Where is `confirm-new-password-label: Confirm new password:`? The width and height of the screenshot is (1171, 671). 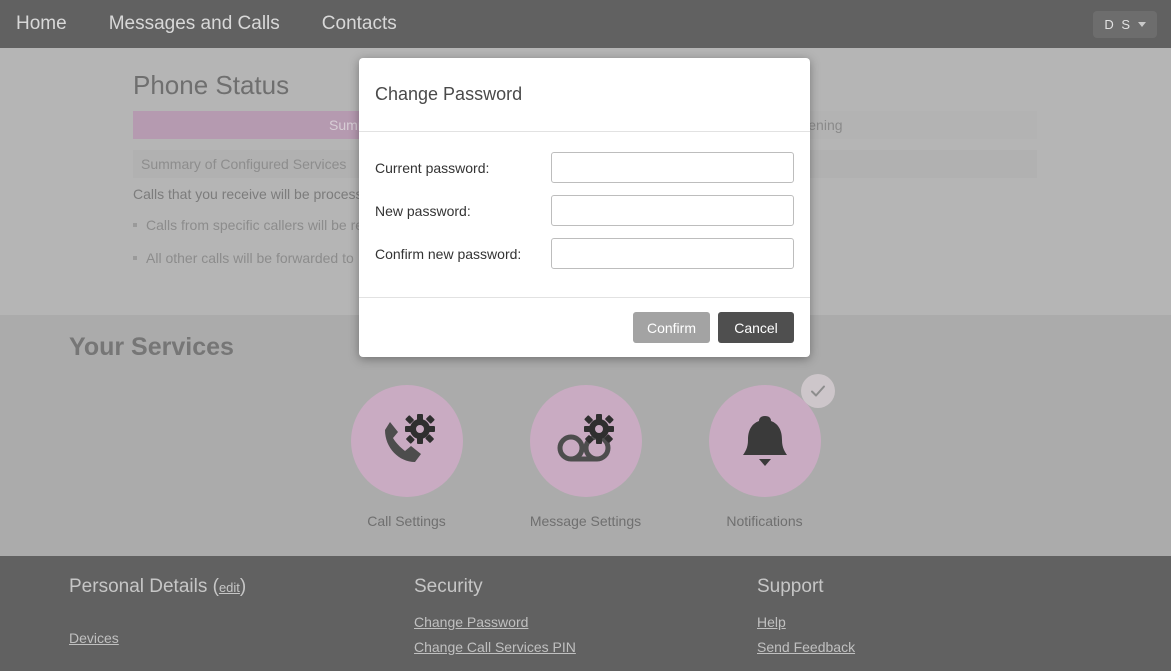
confirm-new-password-label: Confirm new password: is located at coordinates (448, 253).